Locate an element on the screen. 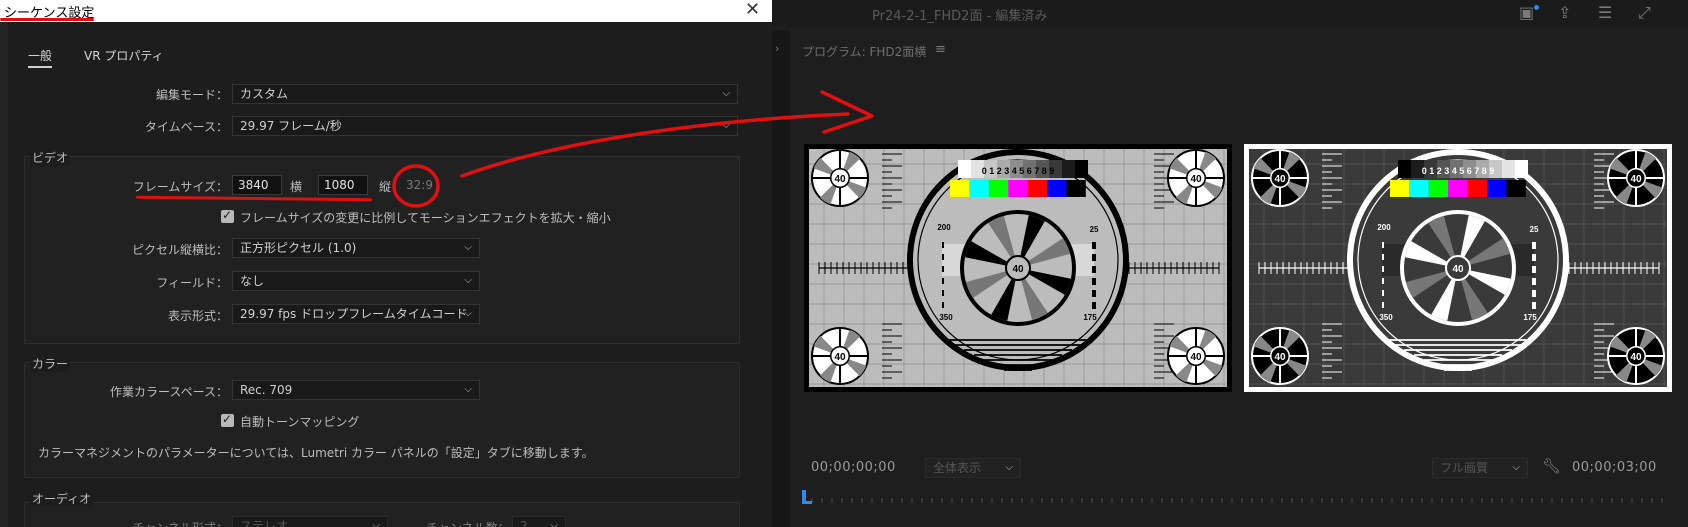 The height and width of the screenshot is (527, 1688). quality-value: フル画質 is located at coordinates (1464, 468).